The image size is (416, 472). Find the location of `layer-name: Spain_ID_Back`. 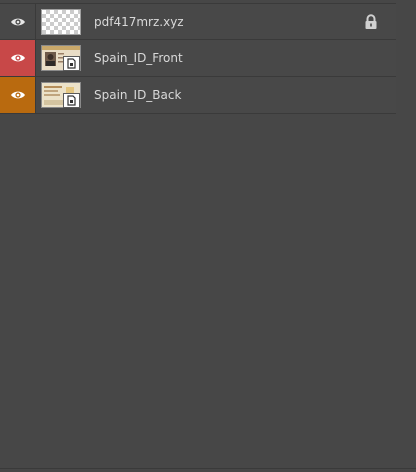

layer-name: Spain_ID_Back is located at coordinates (137, 95).